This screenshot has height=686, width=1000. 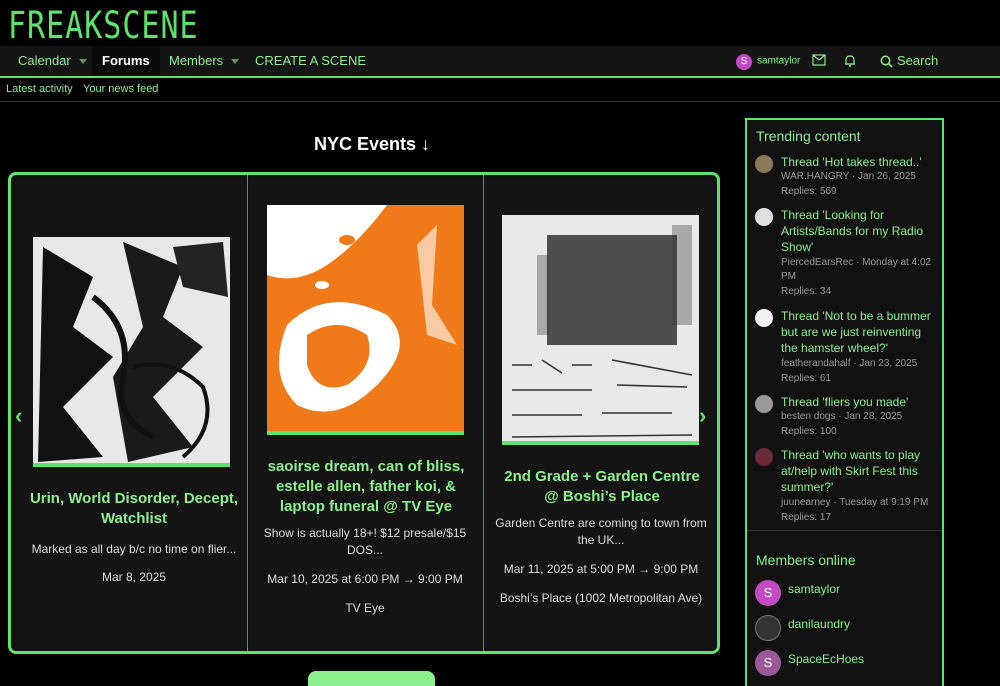 I want to click on member-name: danilaundry, so click(x=819, y=624).